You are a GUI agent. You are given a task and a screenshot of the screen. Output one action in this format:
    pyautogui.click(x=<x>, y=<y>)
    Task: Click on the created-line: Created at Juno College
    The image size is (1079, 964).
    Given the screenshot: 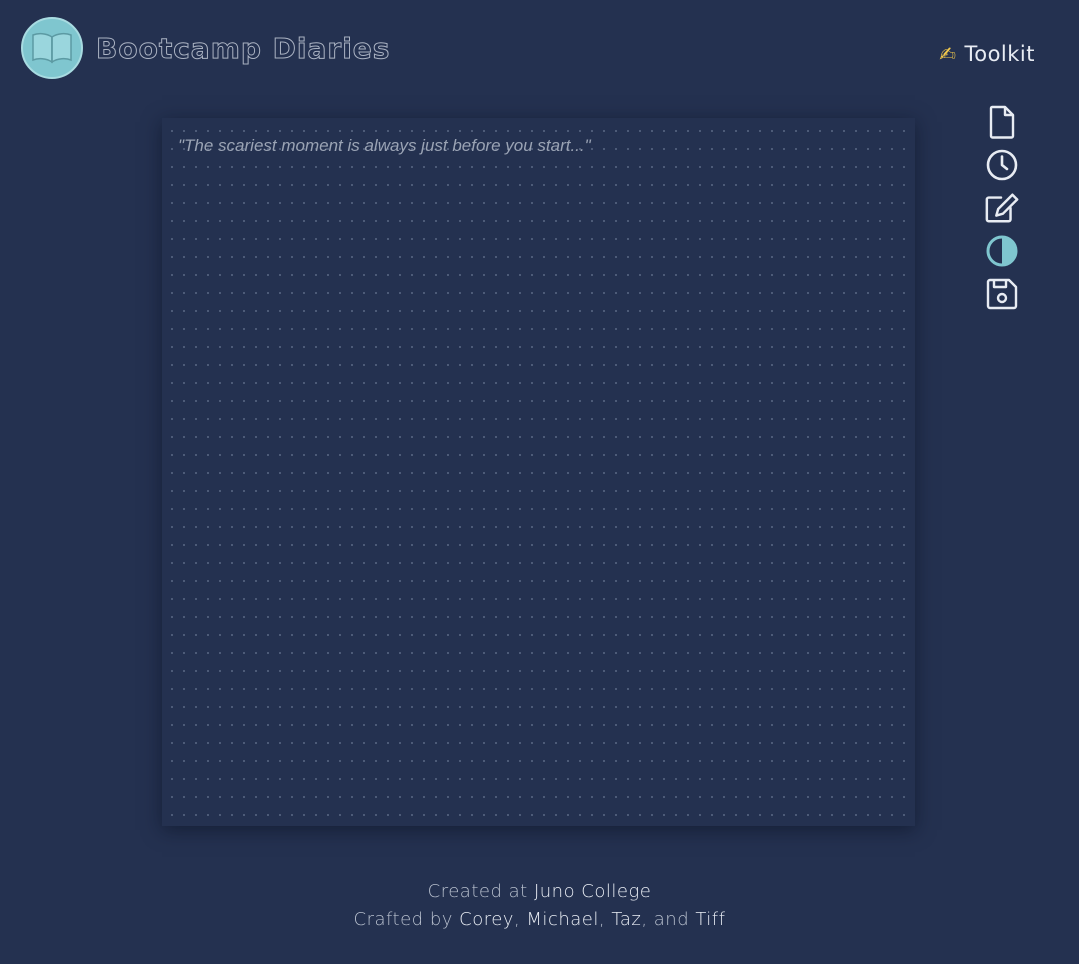 What is the action you would take?
    pyautogui.click(x=539, y=892)
    